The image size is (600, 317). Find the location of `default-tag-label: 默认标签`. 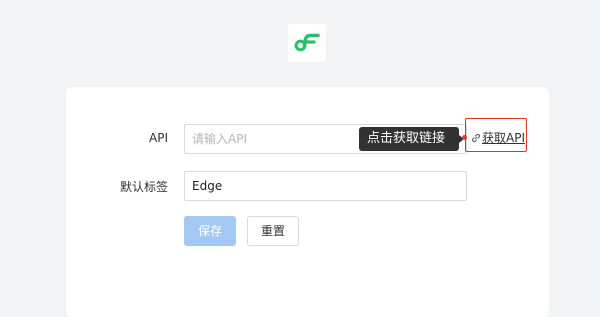

default-tag-label: 默认标签 is located at coordinates (143, 187).